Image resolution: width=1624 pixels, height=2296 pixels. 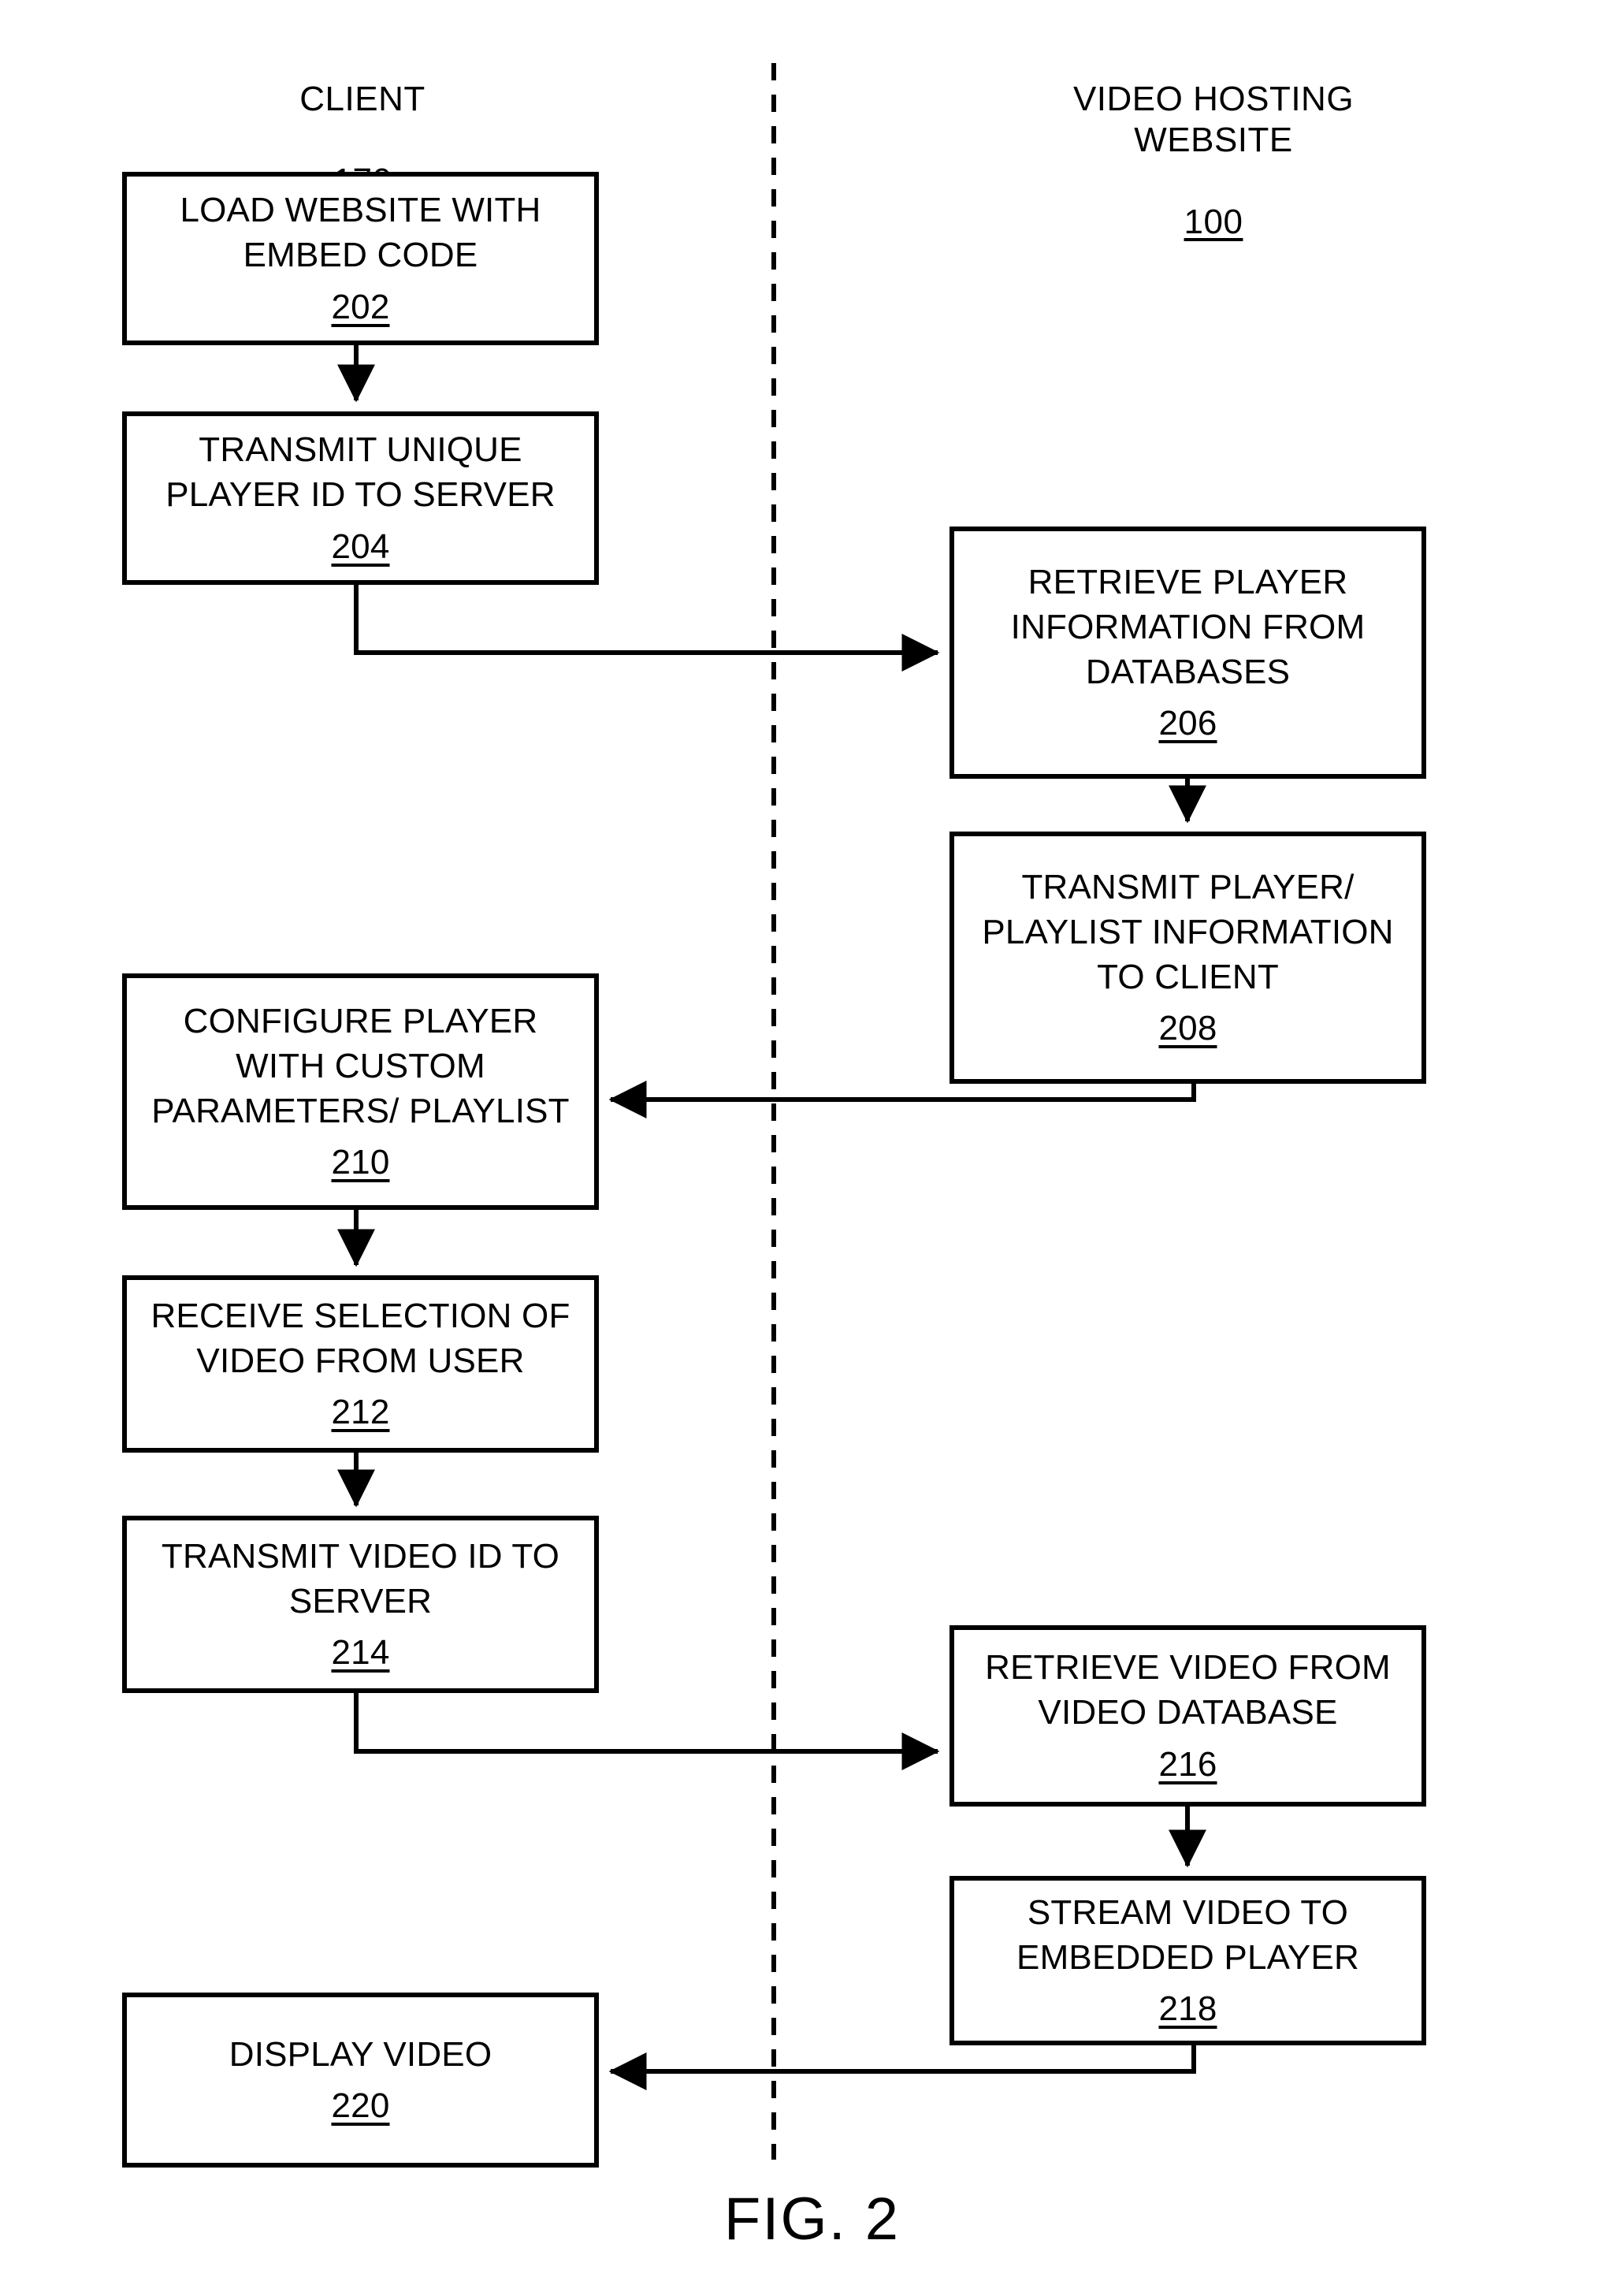 I want to click on process-ref-214: 214, so click(x=360, y=1653).